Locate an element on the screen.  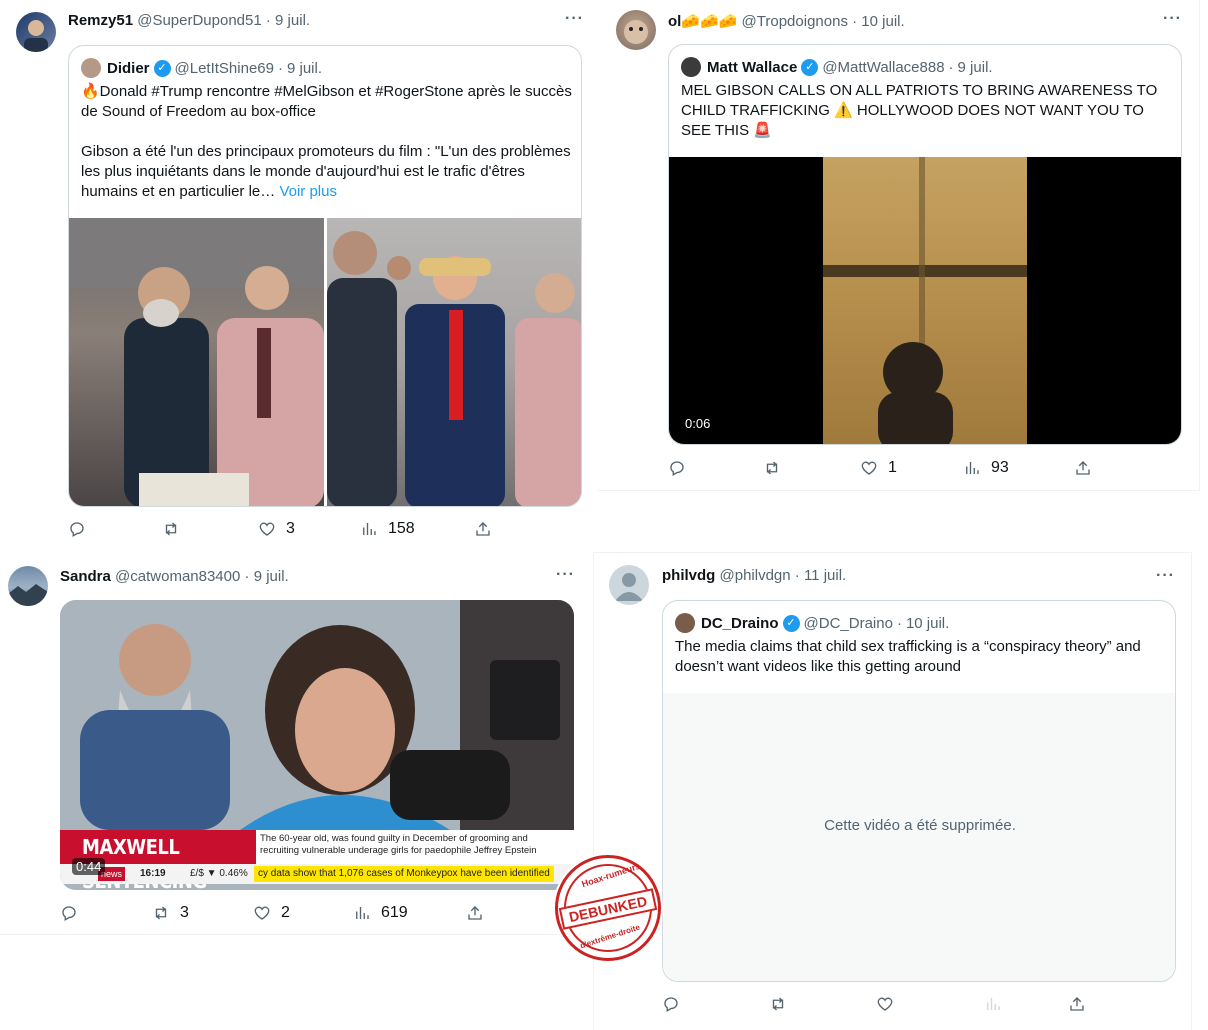
tweet-header: philvdg @philvdgn · 11 juil. is located at coordinates (754, 575).